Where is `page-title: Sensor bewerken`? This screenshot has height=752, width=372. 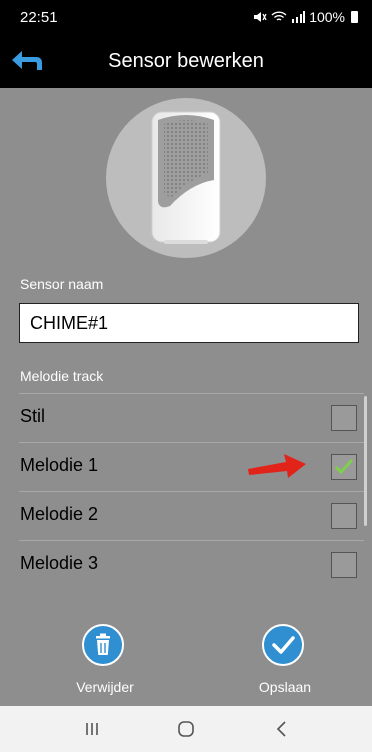 page-title: Sensor bewerken is located at coordinates (186, 61).